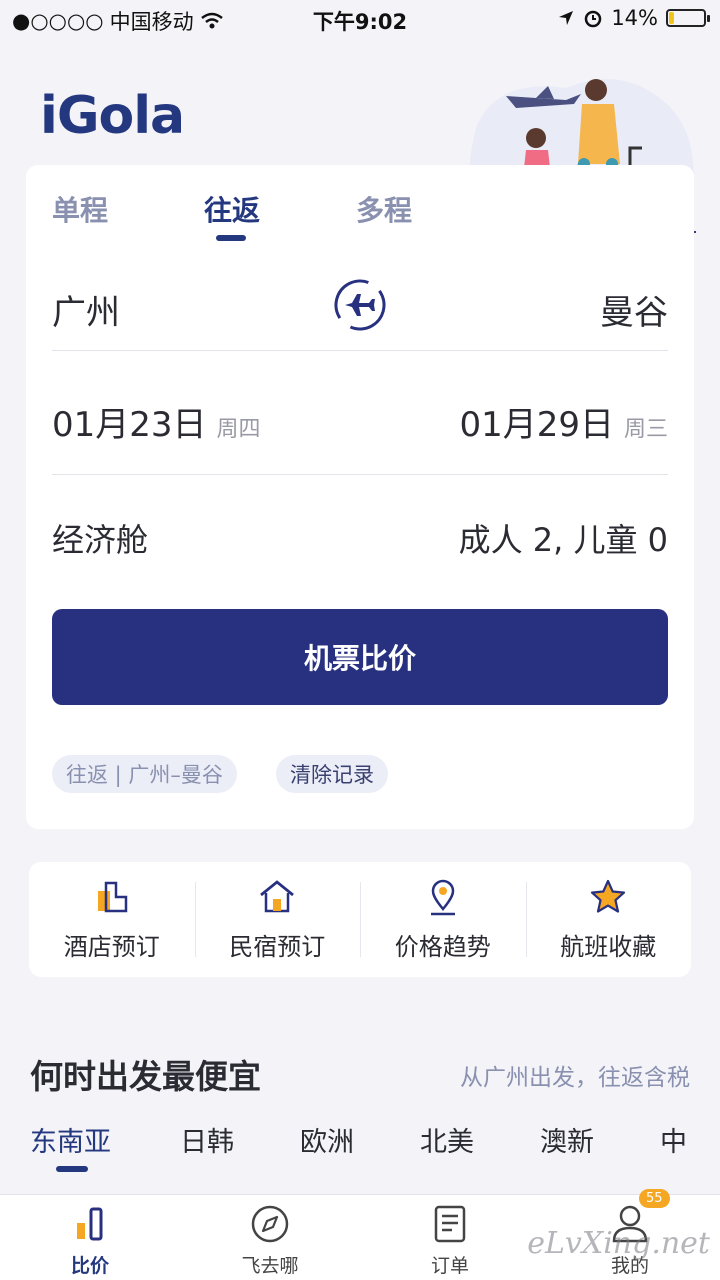 This screenshot has height=1280, width=720. What do you see at coordinates (673, 1139) in the screenshot?
I see `region-tab-china: 中` at bounding box center [673, 1139].